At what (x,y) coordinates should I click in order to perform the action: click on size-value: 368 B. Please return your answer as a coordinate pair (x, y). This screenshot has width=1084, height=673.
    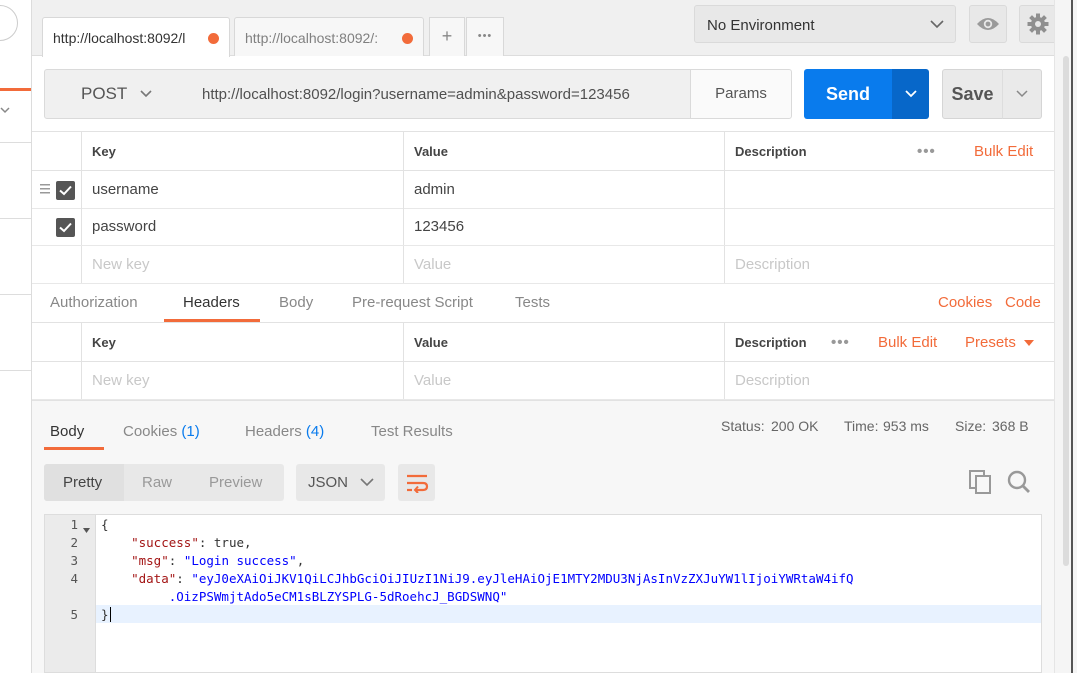
    Looking at the image, I should click on (1010, 426).